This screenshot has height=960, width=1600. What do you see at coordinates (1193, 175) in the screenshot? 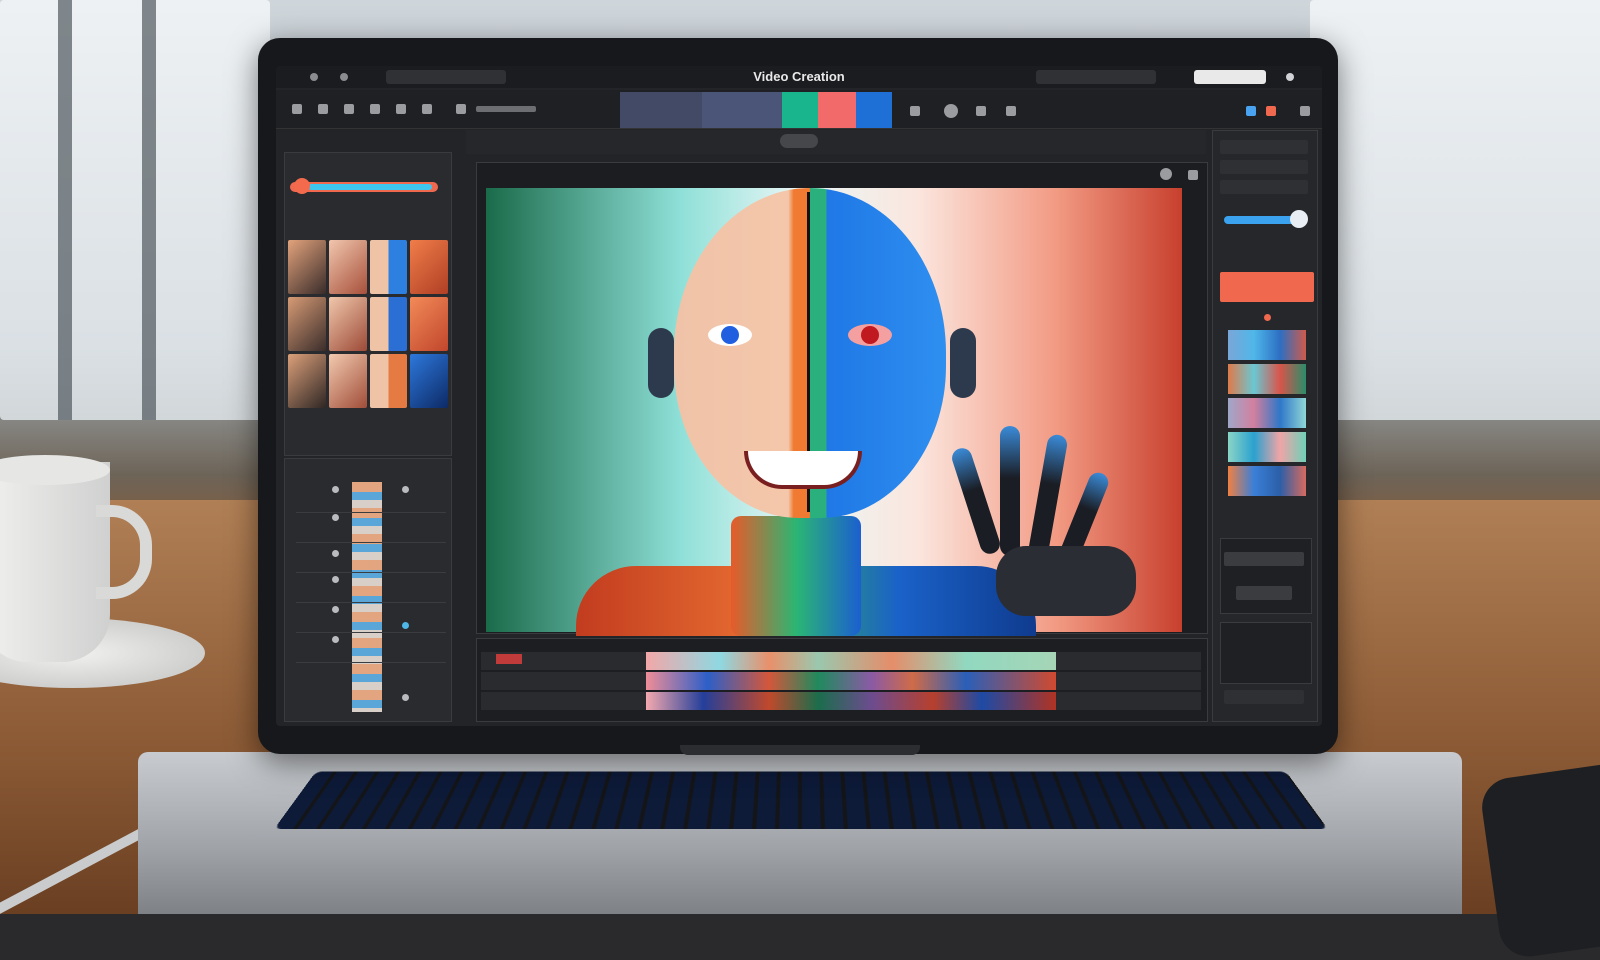
I see `close-icon` at bounding box center [1193, 175].